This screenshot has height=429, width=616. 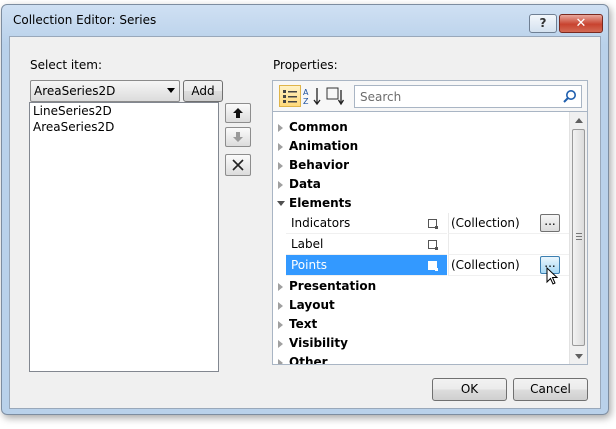 I want to click on categorized-icon, so click(x=290, y=96).